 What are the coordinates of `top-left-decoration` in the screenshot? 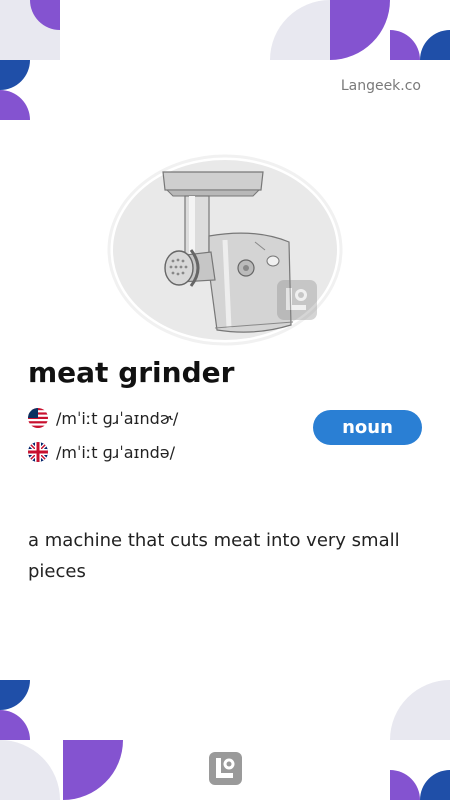 It's located at (30, 60).